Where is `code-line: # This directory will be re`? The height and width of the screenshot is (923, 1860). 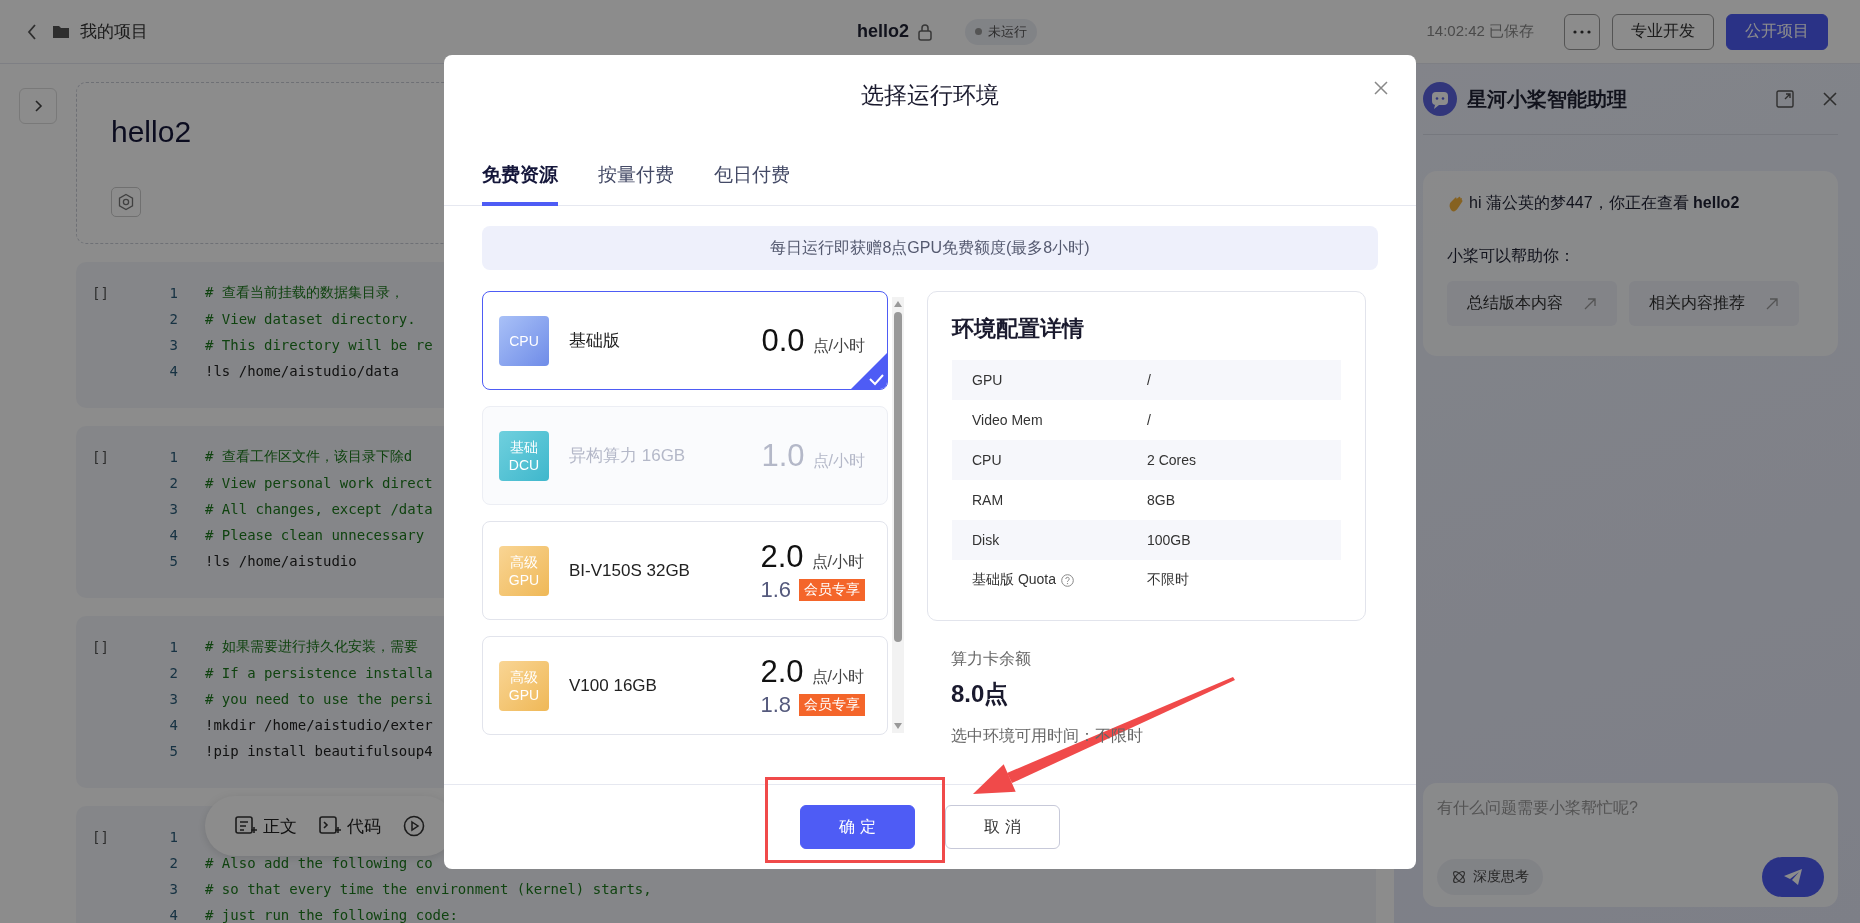
code-line: # This directory will be re is located at coordinates (319, 345).